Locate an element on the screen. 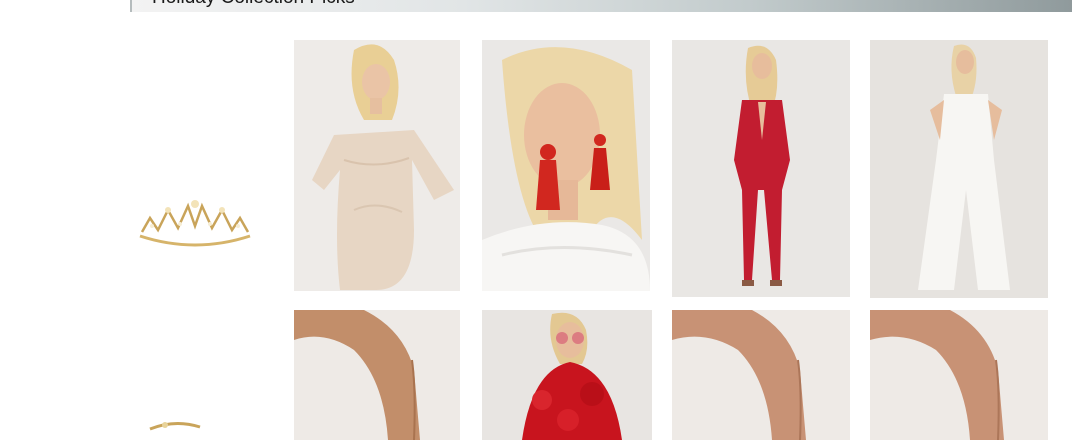  product-tile-nude-heels is located at coordinates (377, 375).